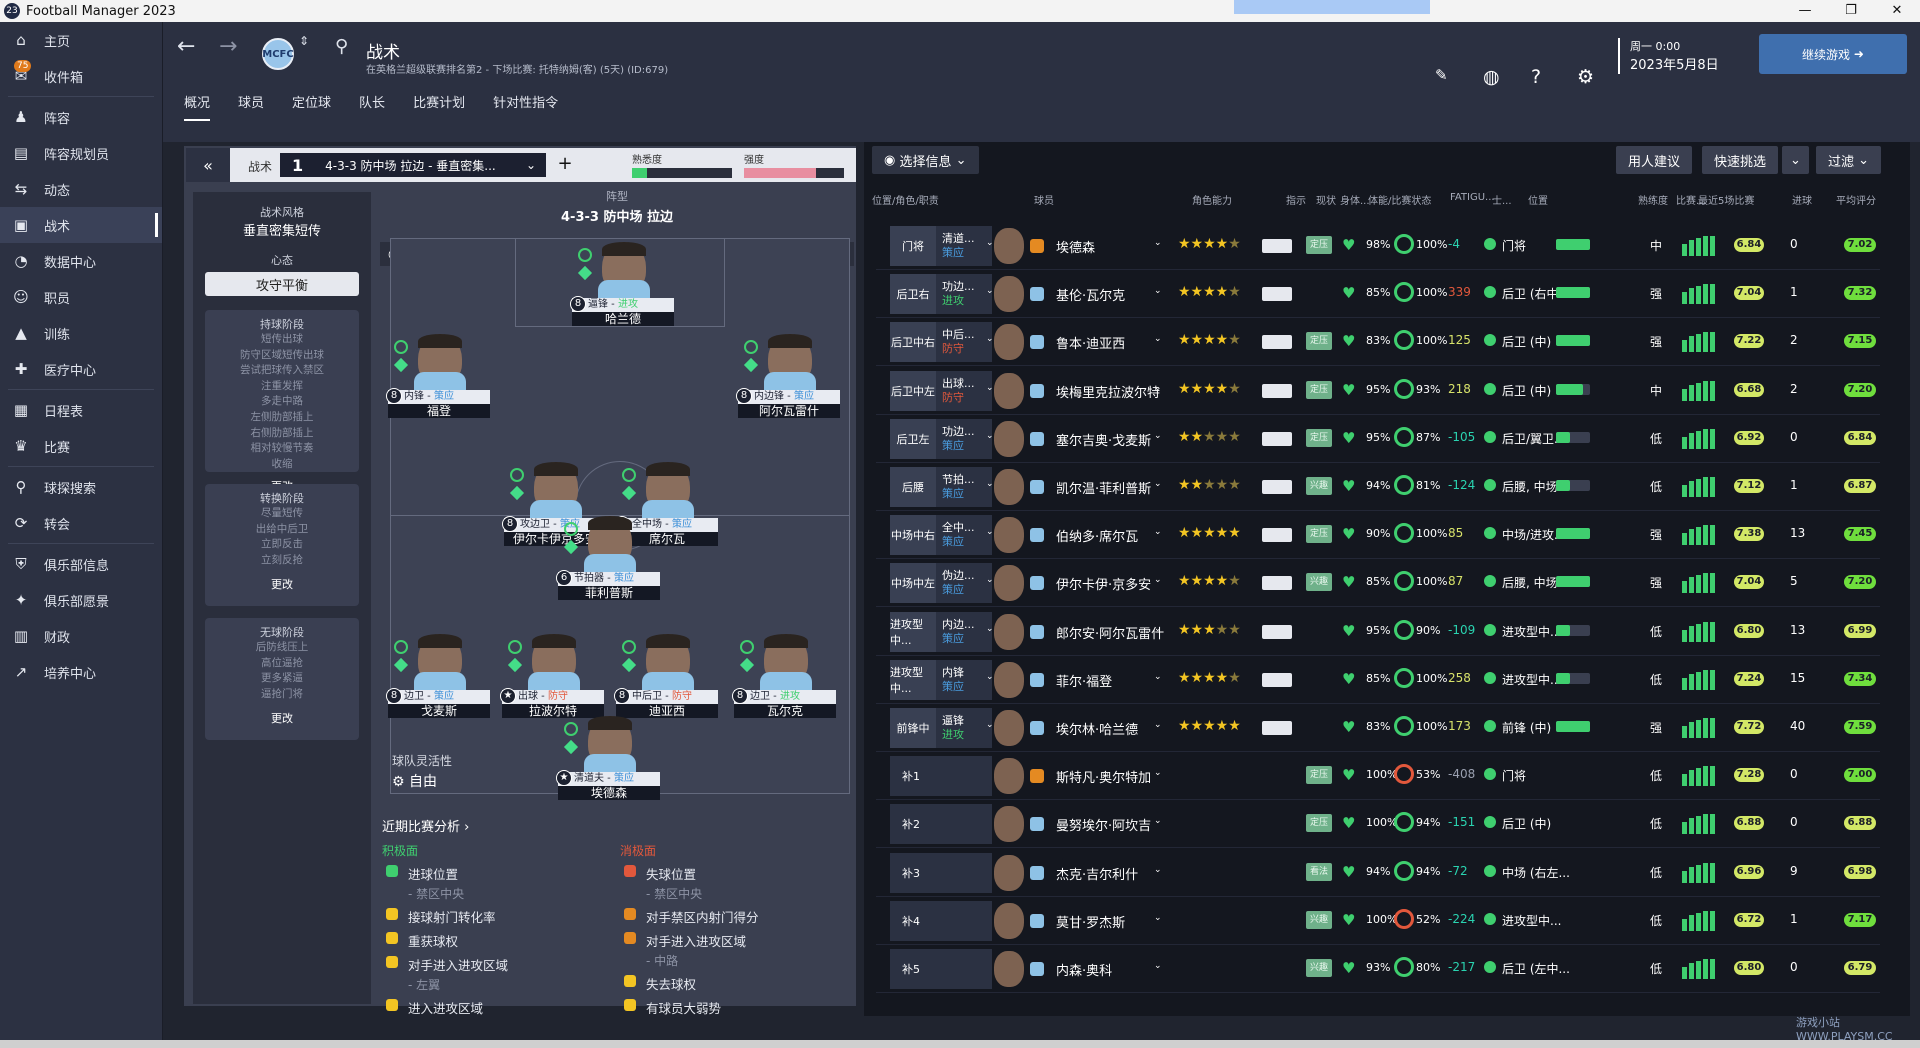 Image resolution: width=1920 pixels, height=1048 pixels. Describe the element at coordinates (1378, 775) in the screenshot. I see `table-row: 补1 斯特凡·奥尔特加 ⌄ 定压 ♥ 100% 53% -408 门将低 7.28 0 7.00` at that location.